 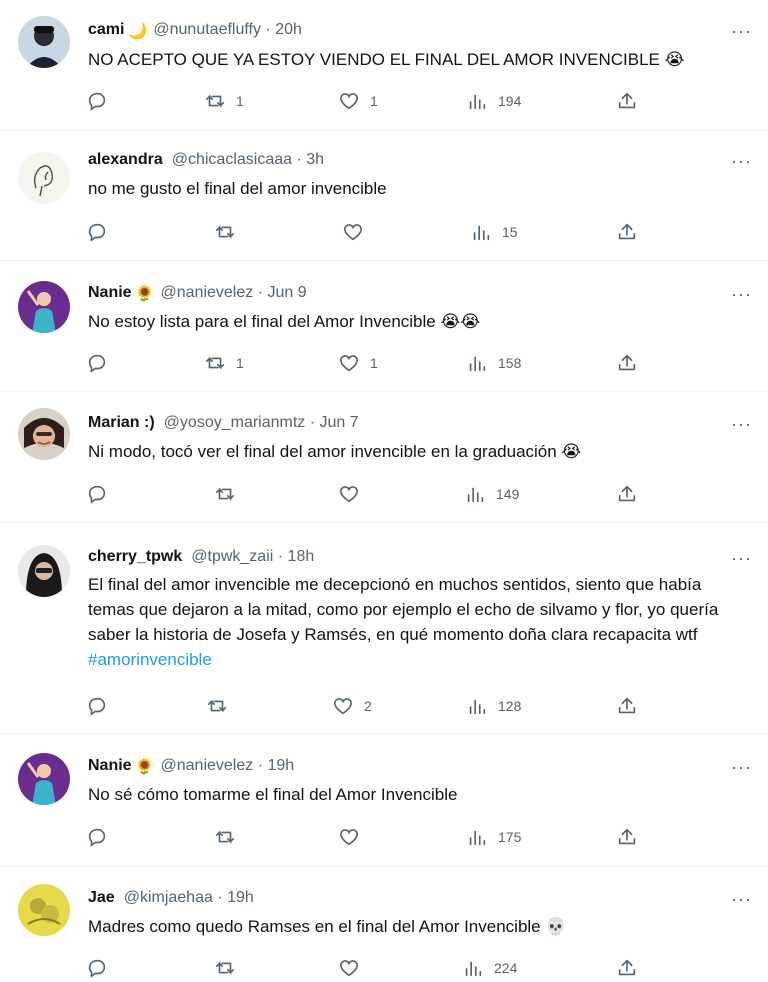 What do you see at coordinates (494, 232) in the screenshot?
I see `views-button: 15` at bounding box center [494, 232].